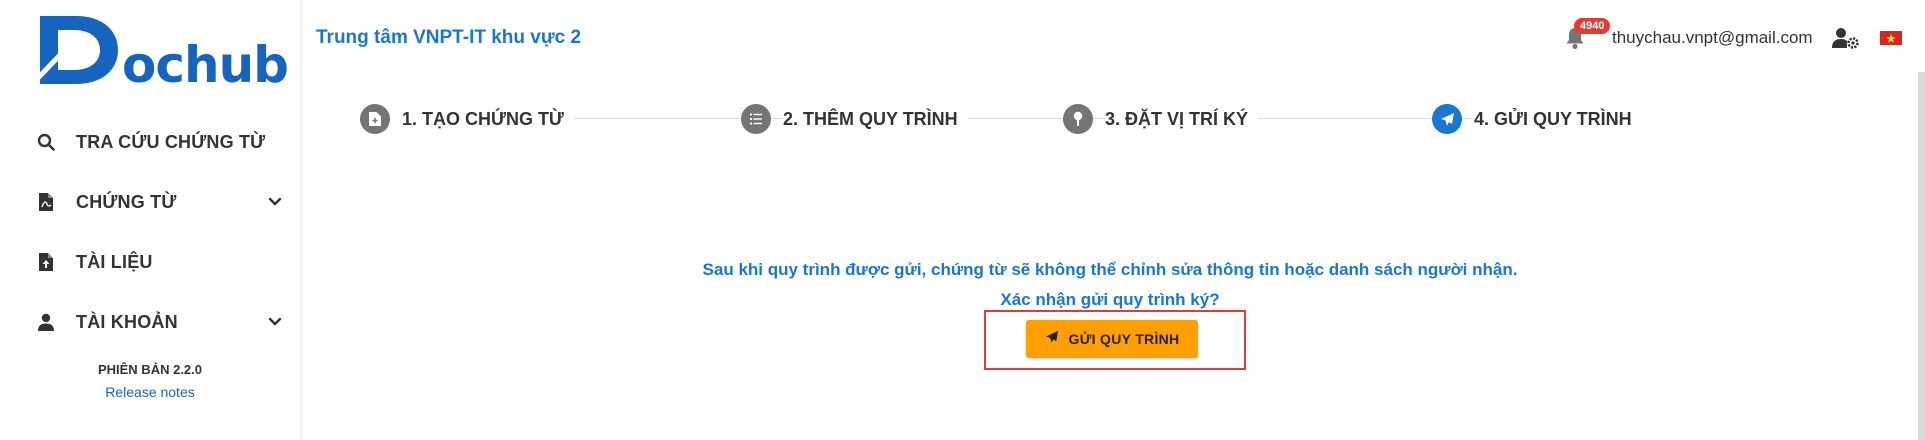  What do you see at coordinates (126, 201) in the screenshot?
I see `sidebar-item-label: CHỨNG TỪ` at bounding box center [126, 201].